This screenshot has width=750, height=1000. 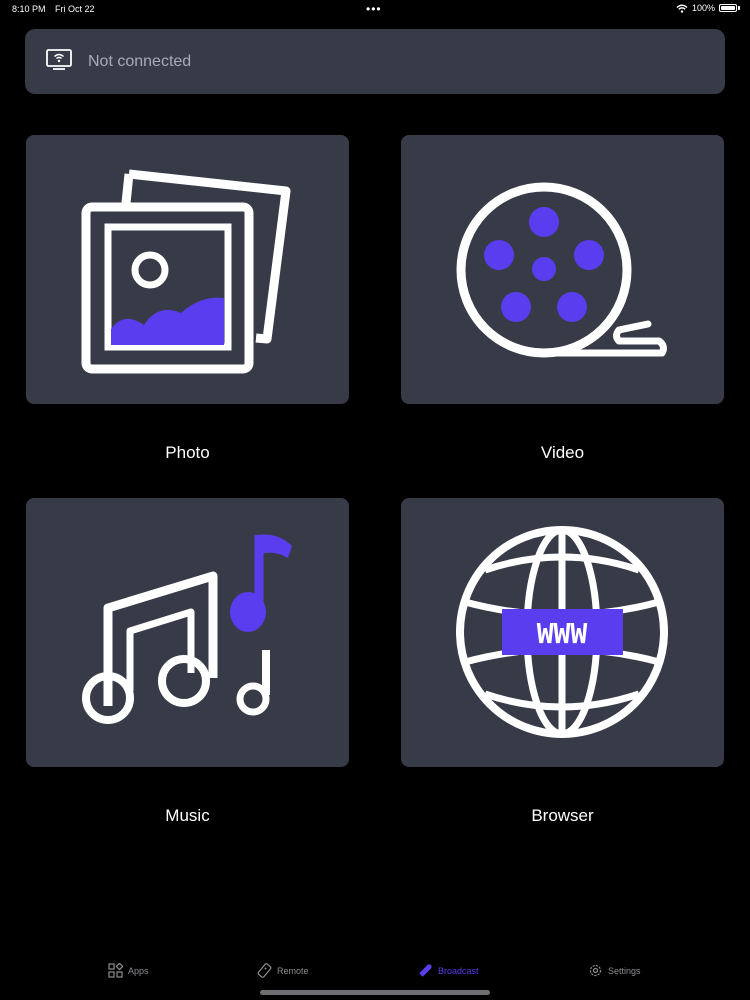 What do you see at coordinates (682, 8) in the screenshot?
I see `wifi-icon` at bounding box center [682, 8].